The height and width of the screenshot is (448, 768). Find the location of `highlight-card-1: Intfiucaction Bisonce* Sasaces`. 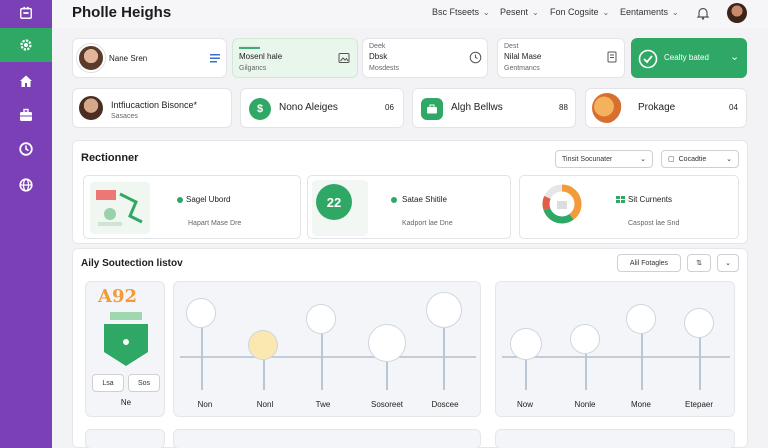

highlight-card-1: Intfiucaction Bisonce* Sasaces is located at coordinates (152, 108).